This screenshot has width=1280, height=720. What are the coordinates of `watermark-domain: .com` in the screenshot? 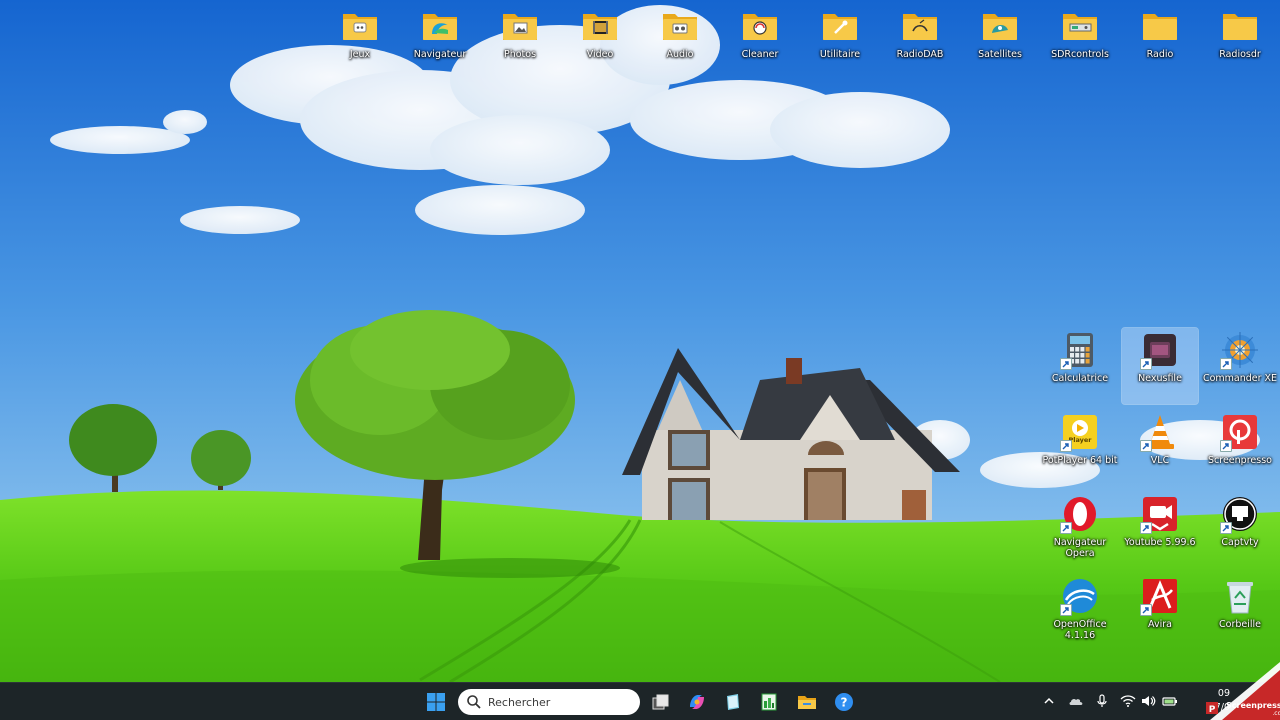 It's located at (1276, 713).